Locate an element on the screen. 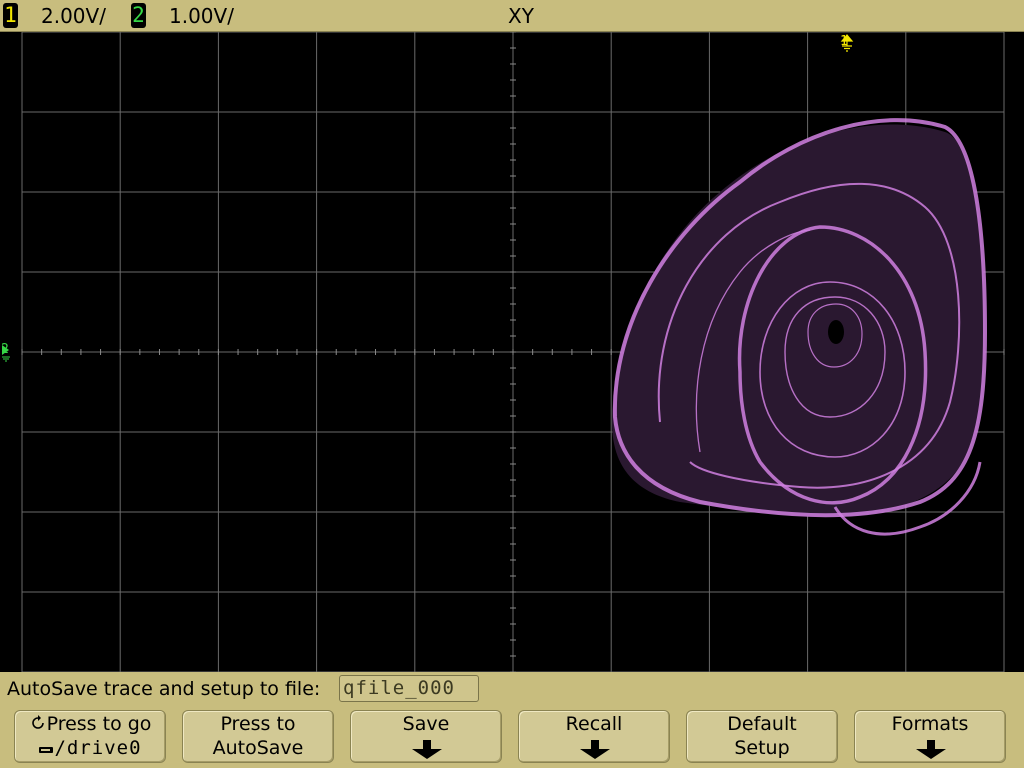  channel-1-scale: 2.00V/ is located at coordinates (73, 16).